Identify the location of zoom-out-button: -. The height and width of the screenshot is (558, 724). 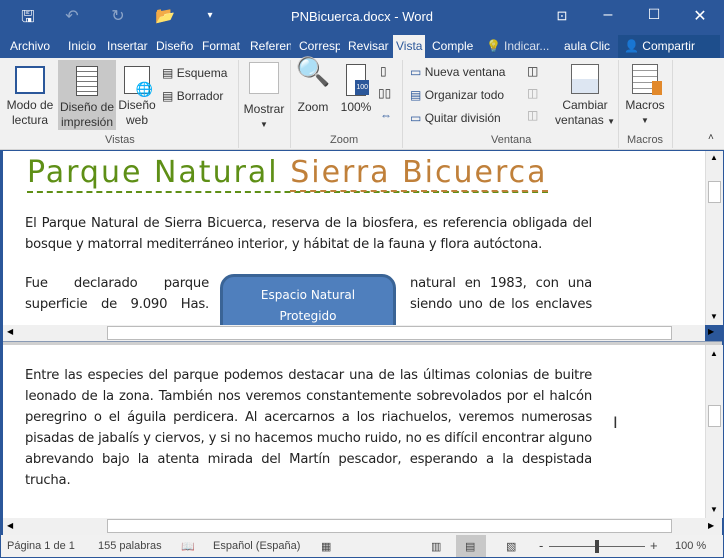
(541, 545).